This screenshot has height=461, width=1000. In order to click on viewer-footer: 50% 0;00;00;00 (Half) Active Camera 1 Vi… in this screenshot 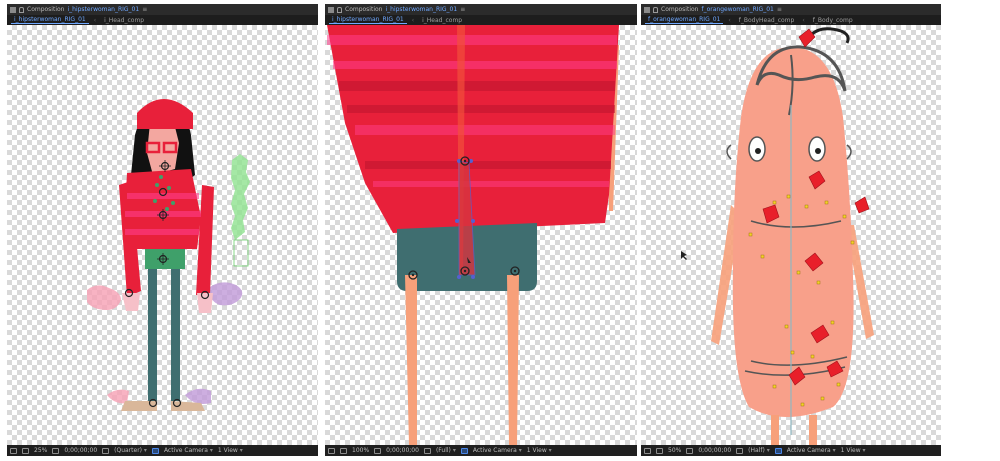, I will do `click(791, 450)`.